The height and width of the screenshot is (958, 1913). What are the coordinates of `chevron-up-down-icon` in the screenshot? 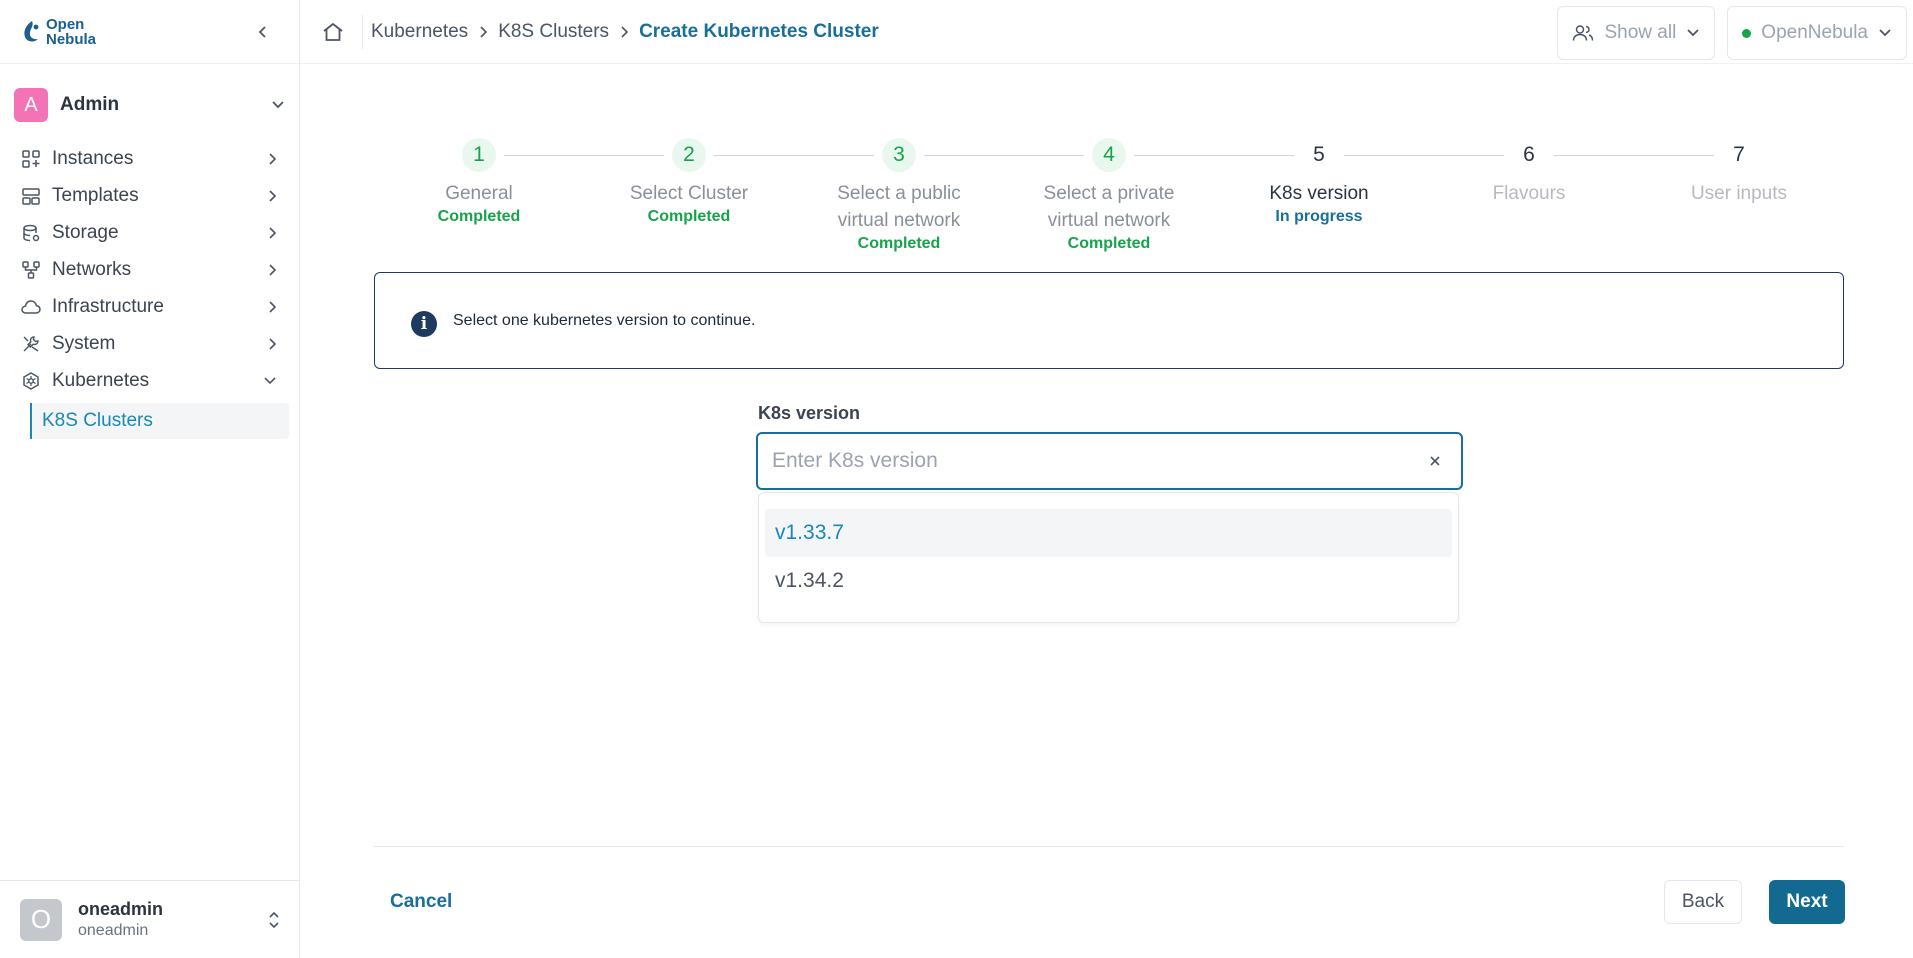 It's located at (274, 919).